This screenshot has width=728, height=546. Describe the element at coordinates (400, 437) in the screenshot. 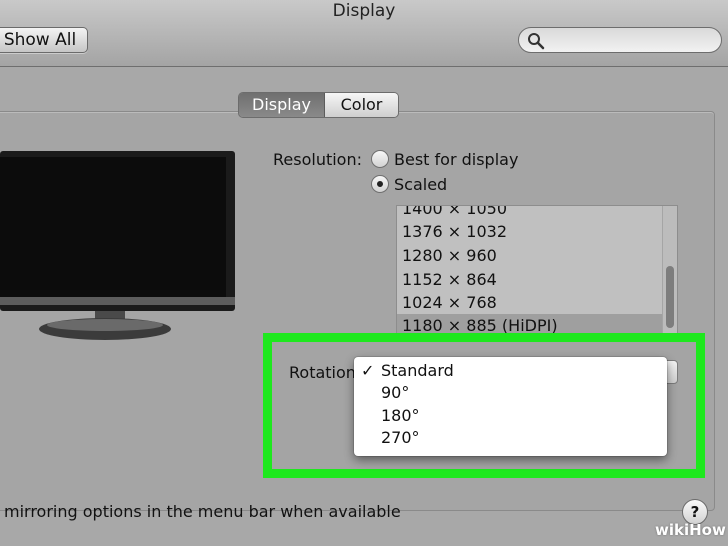

I see `menu-item-label: 270°` at that location.